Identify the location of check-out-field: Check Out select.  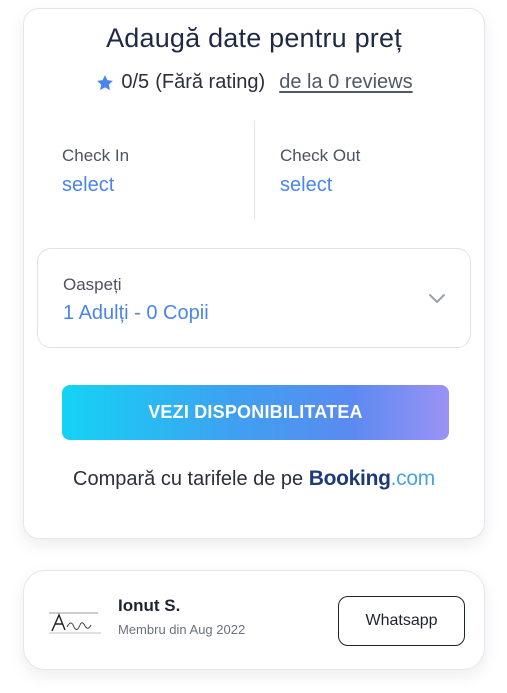
(380, 170).